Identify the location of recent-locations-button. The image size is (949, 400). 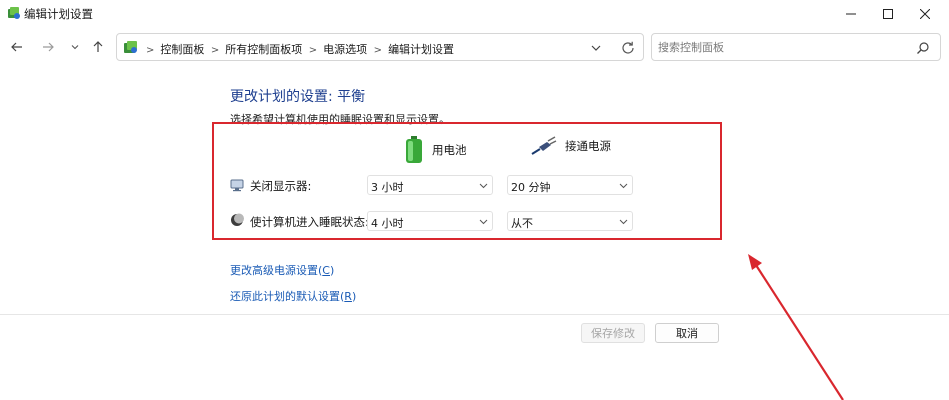
(75, 47).